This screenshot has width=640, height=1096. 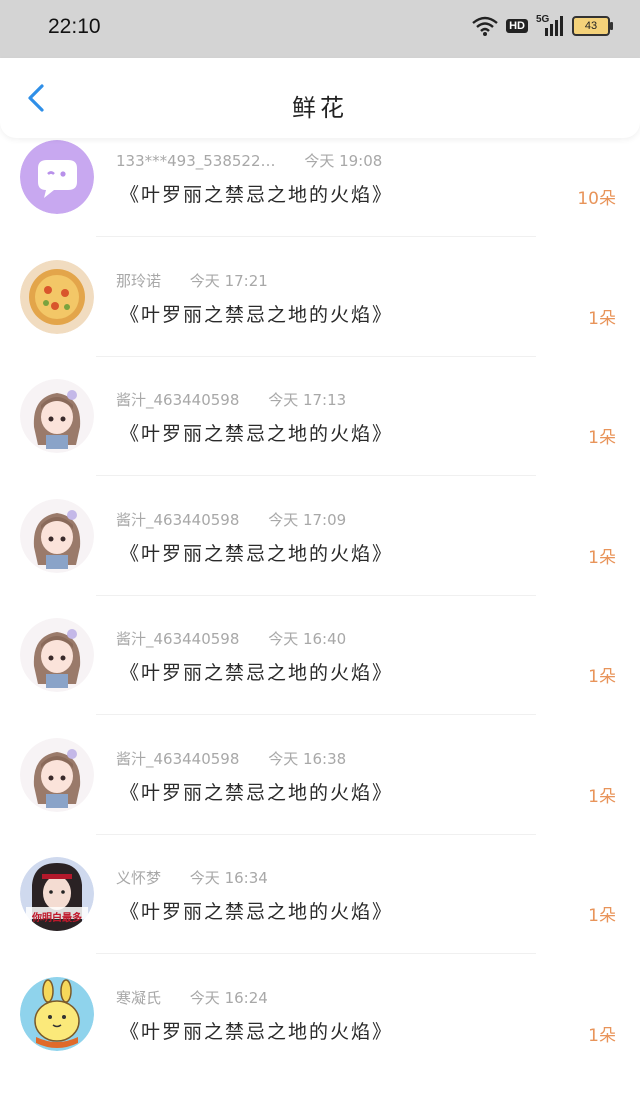 I want to click on list-item: 寒凝氏 今天 16:24 《叶罗丽之禁忌之地的火焰》 1朵, so click(x=320, y=1036).